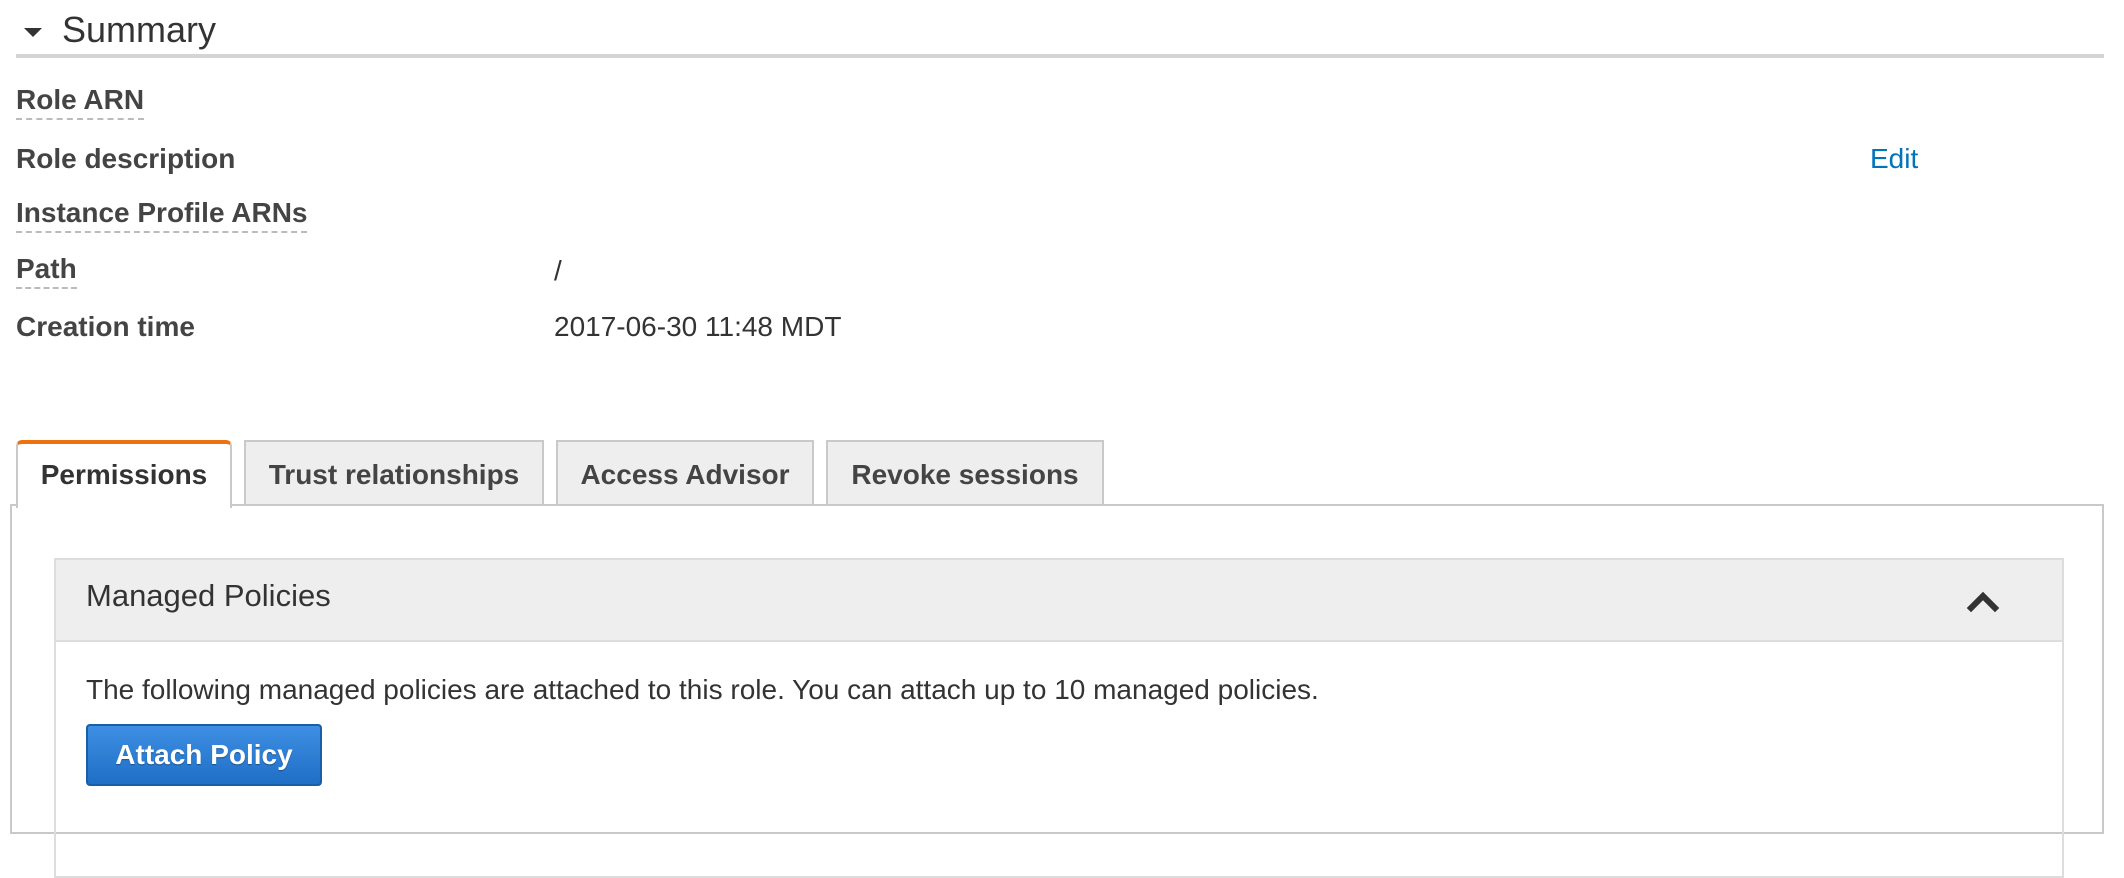 This screenshot has width=2124, height=878. Describe the element at coordinates (698, 326) in the screenshot. I see `creation-time-value: 2017-06-30 11:48 MDT` at that location.